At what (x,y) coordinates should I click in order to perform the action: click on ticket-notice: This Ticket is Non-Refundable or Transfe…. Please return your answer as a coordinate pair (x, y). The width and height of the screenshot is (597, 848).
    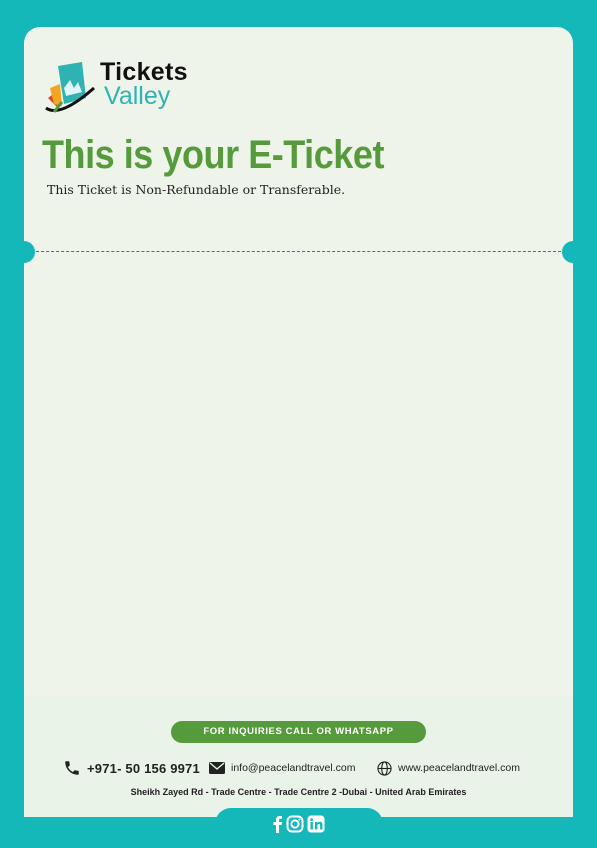
    Looking at the image, I should click on (196, 189).